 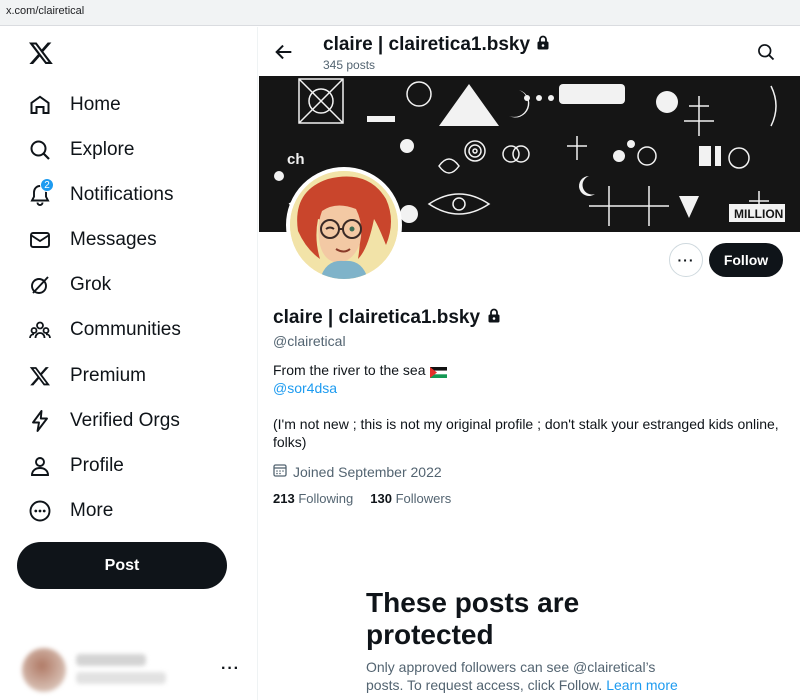 What do you see at coordinates (309, 341) in the screenshot?
I see `profile-handle: @clairetical` at bounding box center [309, 341].